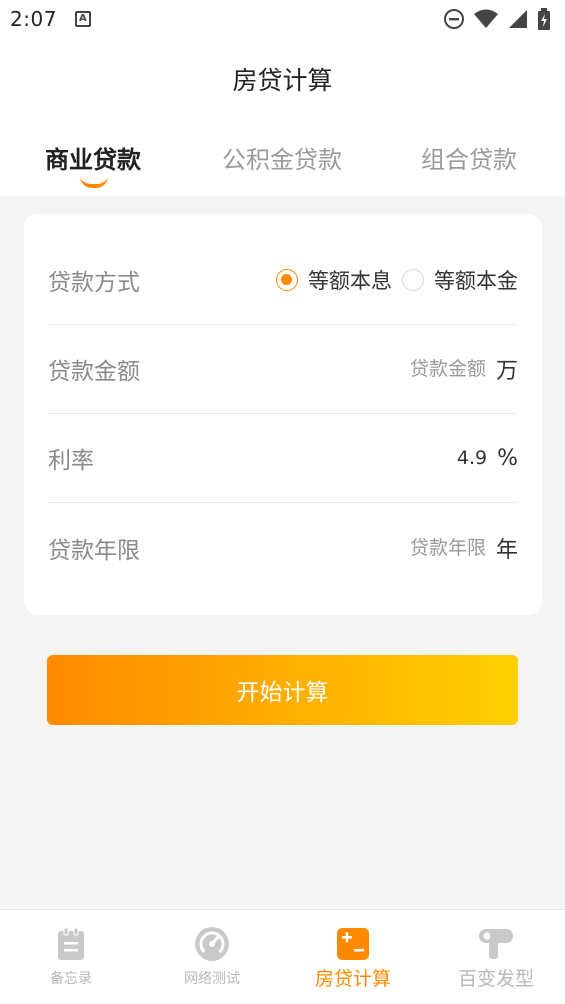 This screenshot has height=1004, width=565. I want to click on tab-commercial-loan: 商业贷款, so click(93, 157).